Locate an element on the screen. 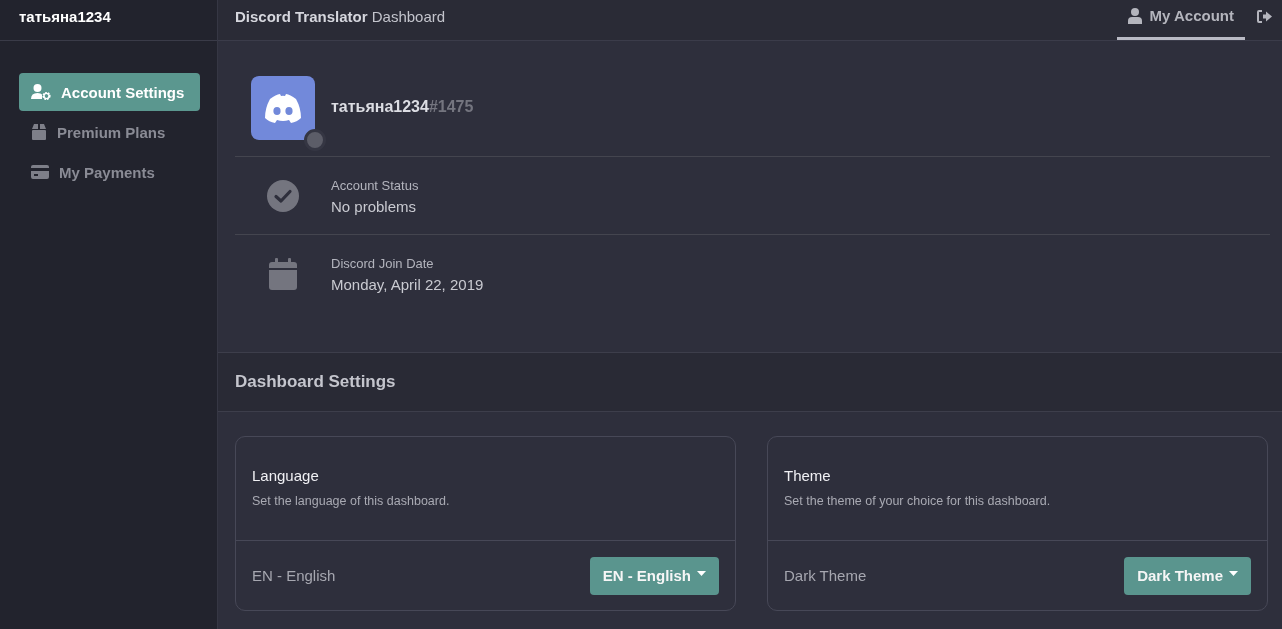 The width and height of the screenshot is (1282, 629). brand-name: татьяна1234 is located at coordinates (65, 16).